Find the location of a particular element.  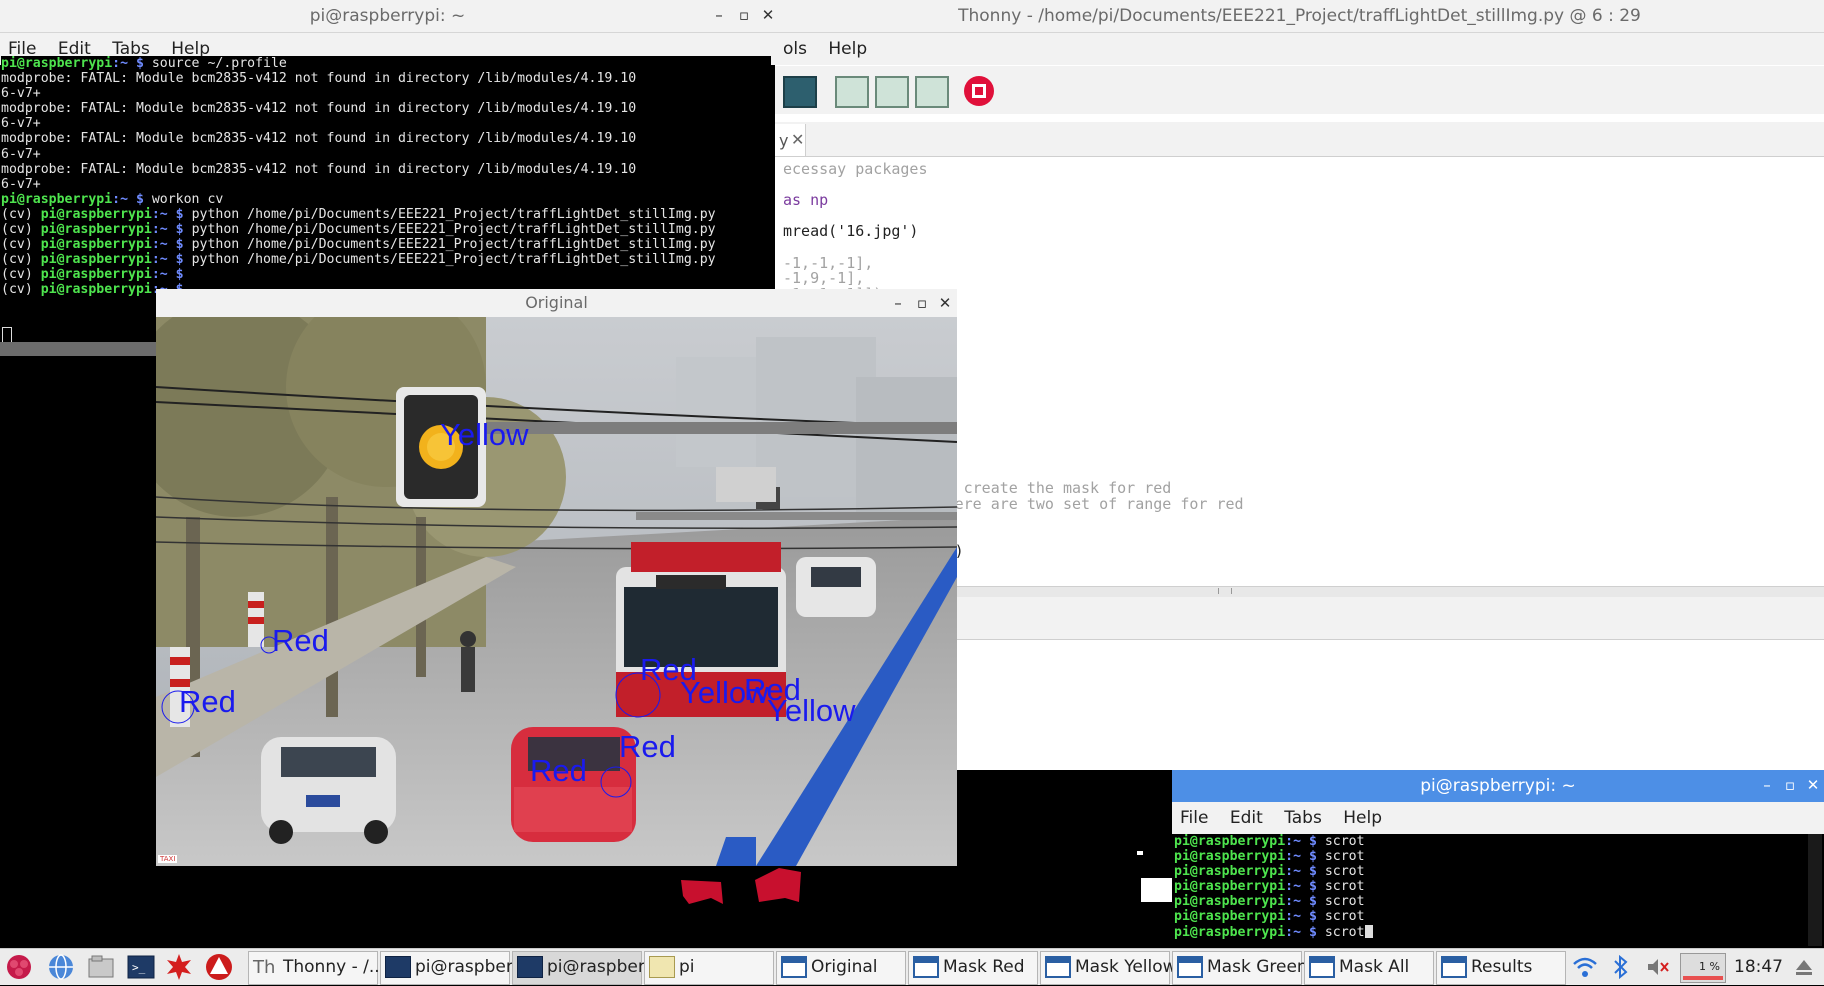

original-title: Original is located at coordinates (556, 302).